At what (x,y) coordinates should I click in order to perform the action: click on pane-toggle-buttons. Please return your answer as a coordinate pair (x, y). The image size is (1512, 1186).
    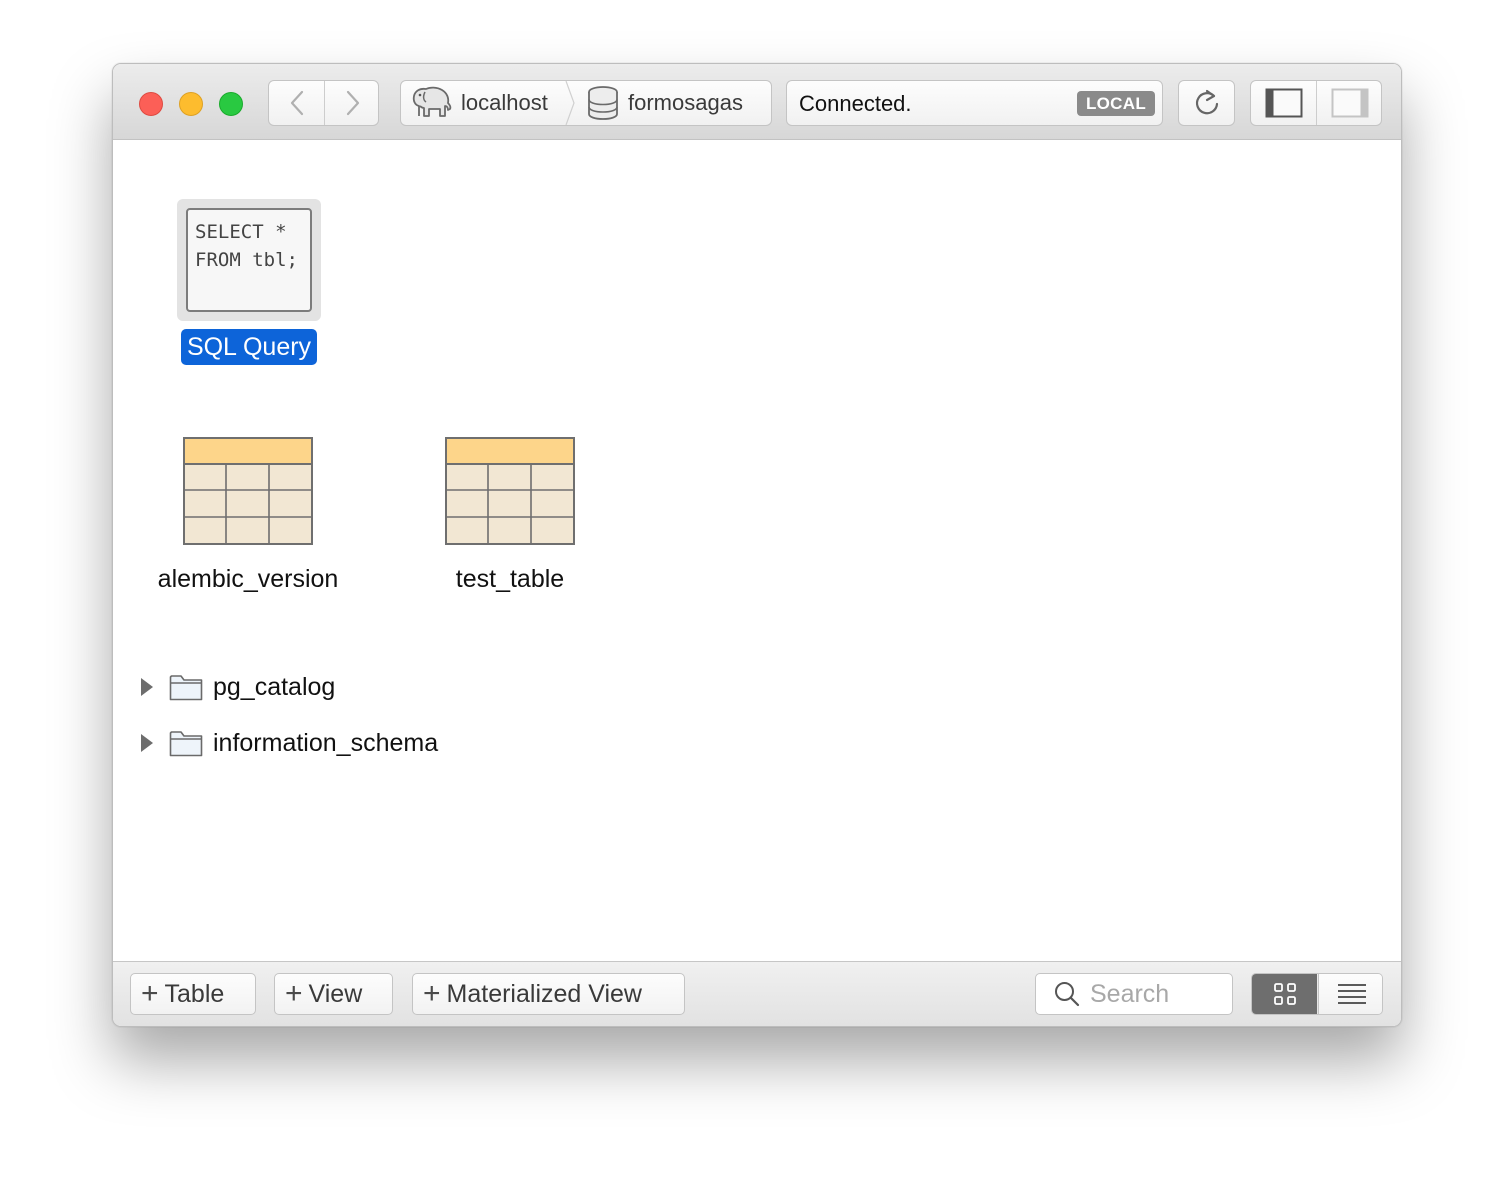
    Looking at the image, I should click on (1316, 103).